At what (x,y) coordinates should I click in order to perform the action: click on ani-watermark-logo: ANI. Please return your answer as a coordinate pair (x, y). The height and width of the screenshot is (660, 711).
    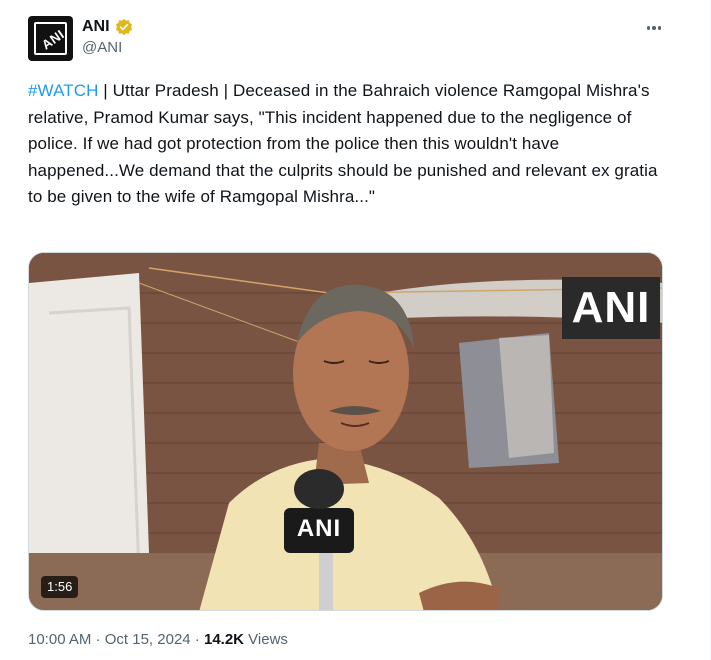
    Looking at the image, I should click on (611, 308).